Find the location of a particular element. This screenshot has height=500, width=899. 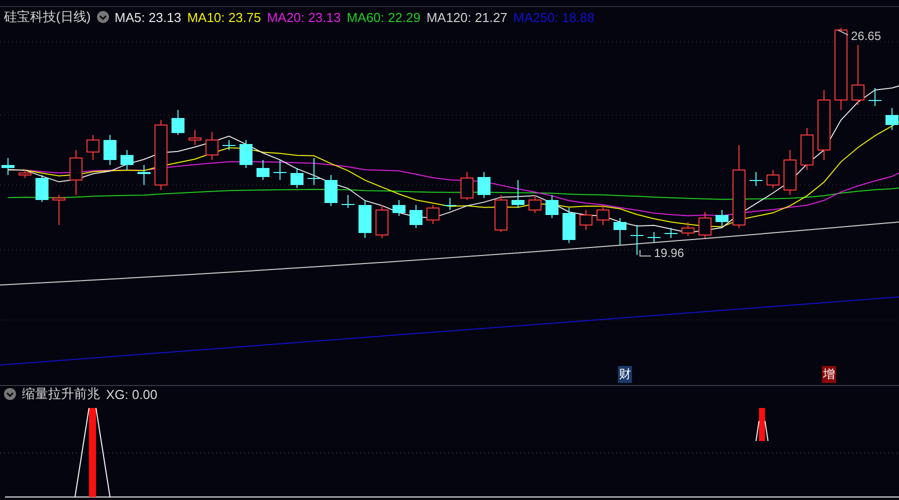

moving-average-reading: MA120: 21.27 is located at coordinates (467, 17).